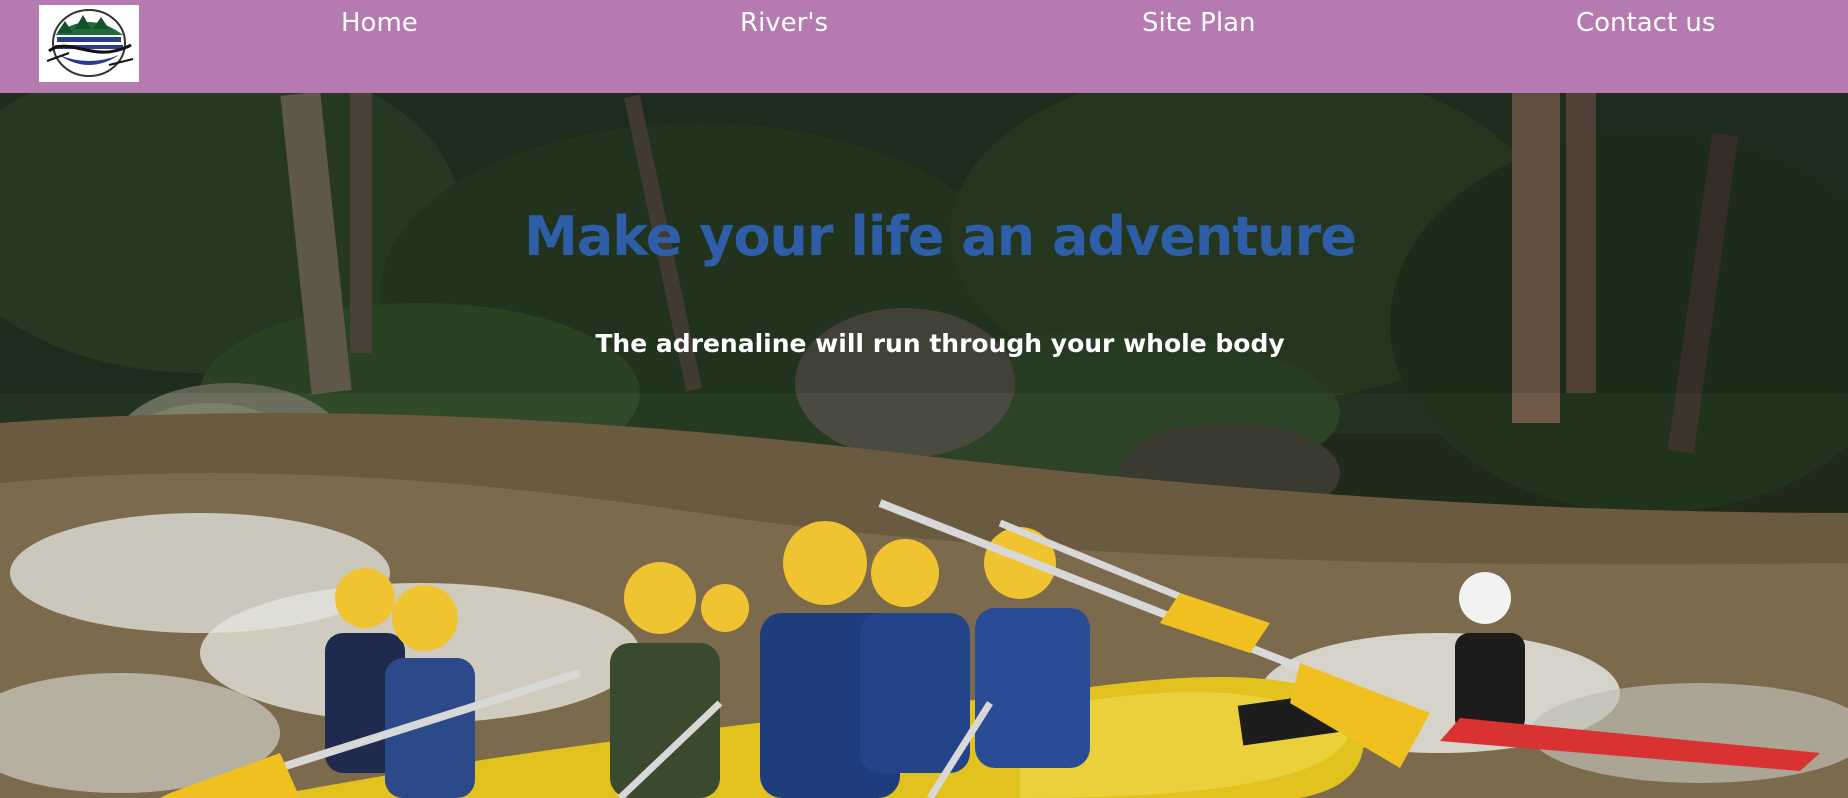 The width and height of the screenshot is (1848, 798). What do you see at coordinates (924, 46) in the screenshot?
I see `navbar: Home River's Site Plan Contact us` at bounding box center [924, 46].